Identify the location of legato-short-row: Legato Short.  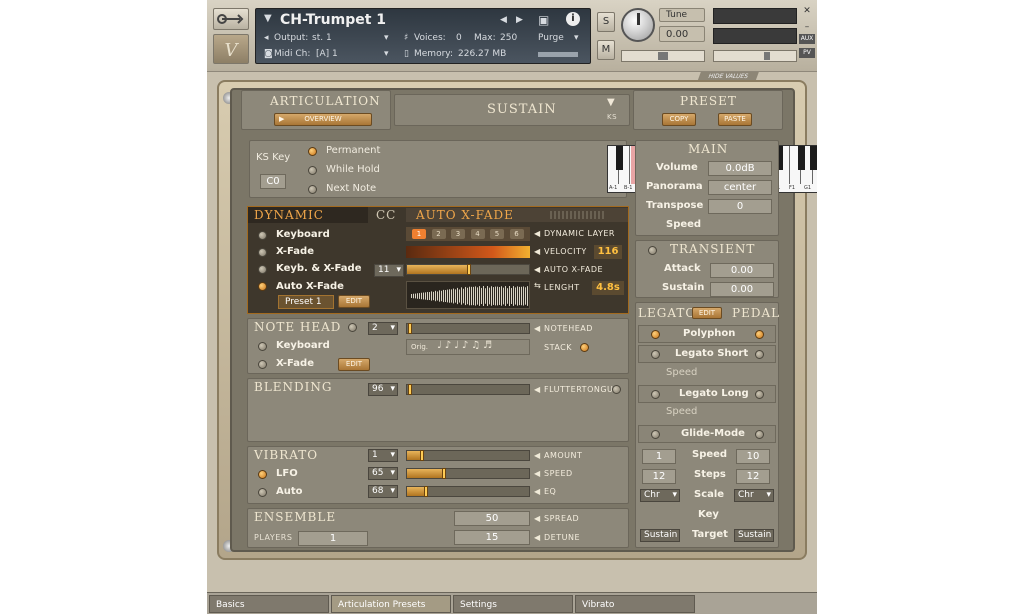
(707, 354).